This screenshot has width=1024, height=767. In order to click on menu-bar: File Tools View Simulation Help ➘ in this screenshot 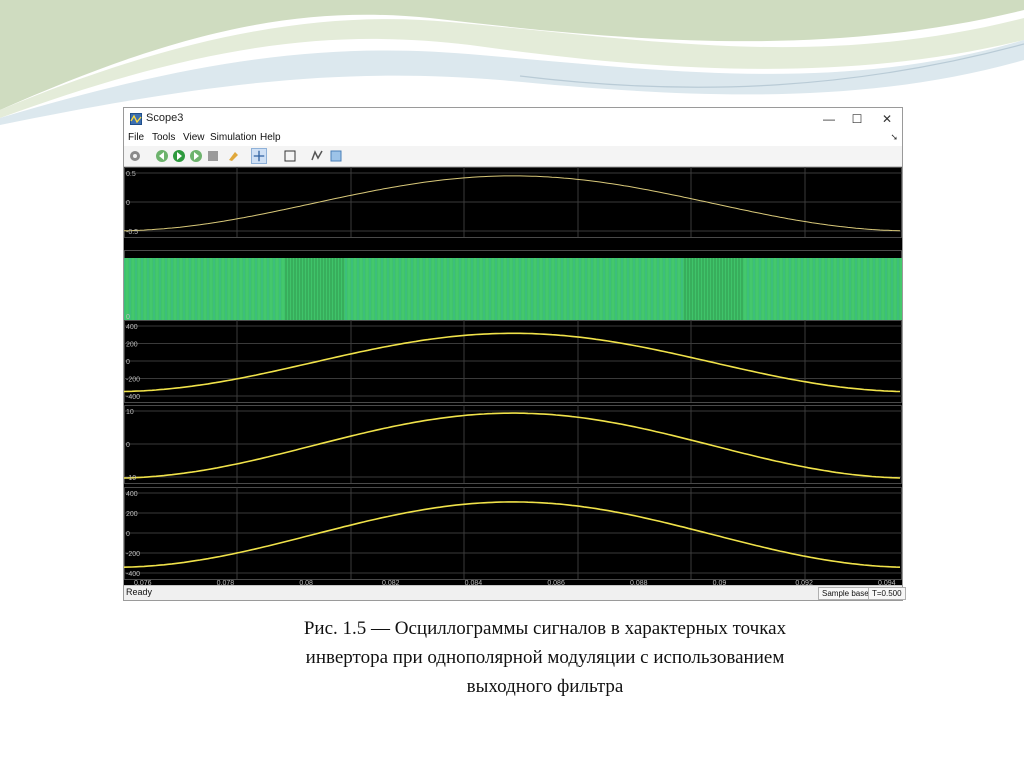, I will do `click(513, 138)`.